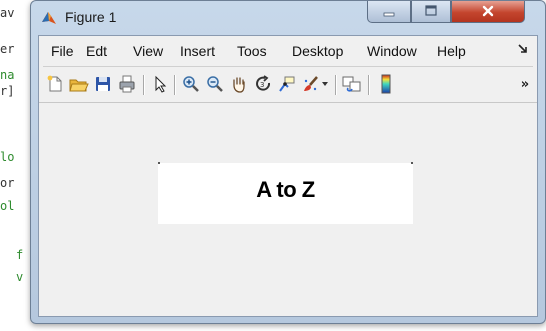  I want to click on code-line: r], so click(7, 91).